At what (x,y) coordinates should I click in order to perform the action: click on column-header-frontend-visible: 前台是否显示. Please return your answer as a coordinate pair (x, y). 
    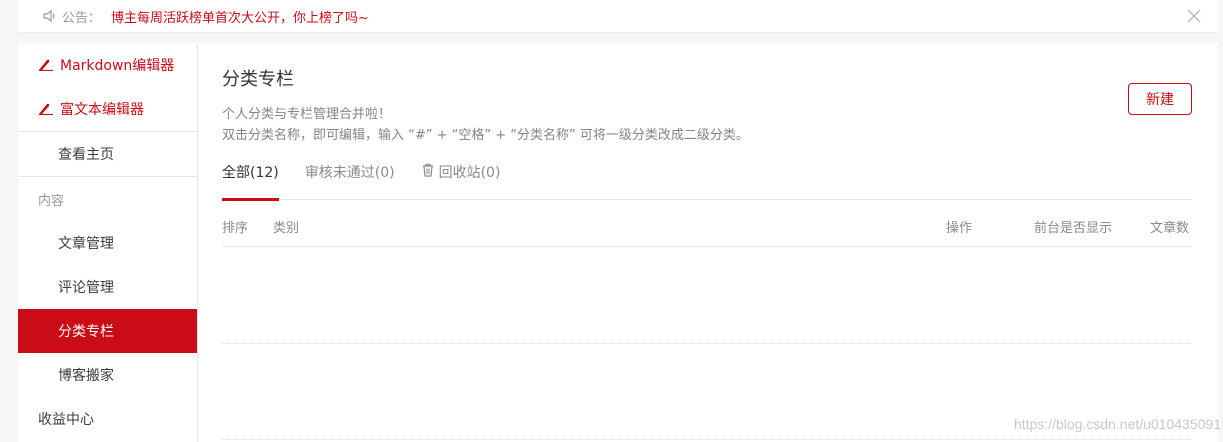
    Looking at the image, I should click on (1073, 228).